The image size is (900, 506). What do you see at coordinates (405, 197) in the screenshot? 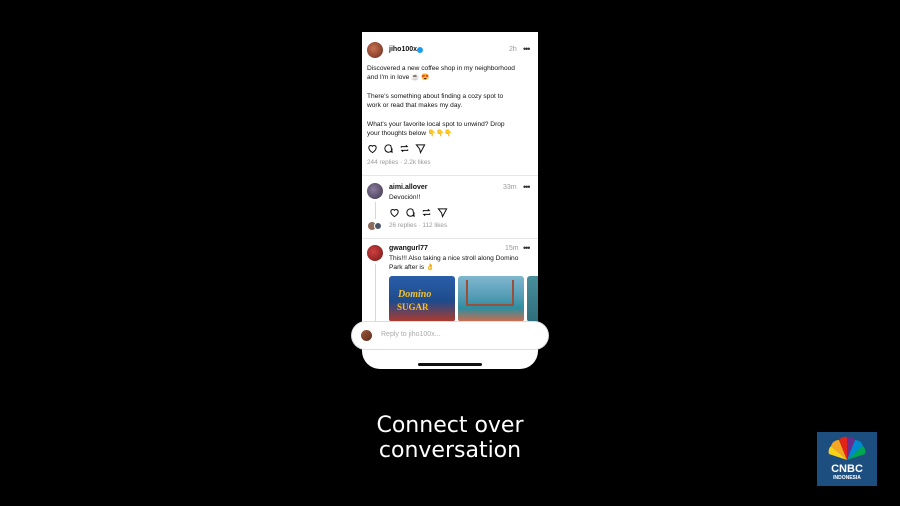
I see `reply-text: Devoción!!` at bounding box center [405, 197].